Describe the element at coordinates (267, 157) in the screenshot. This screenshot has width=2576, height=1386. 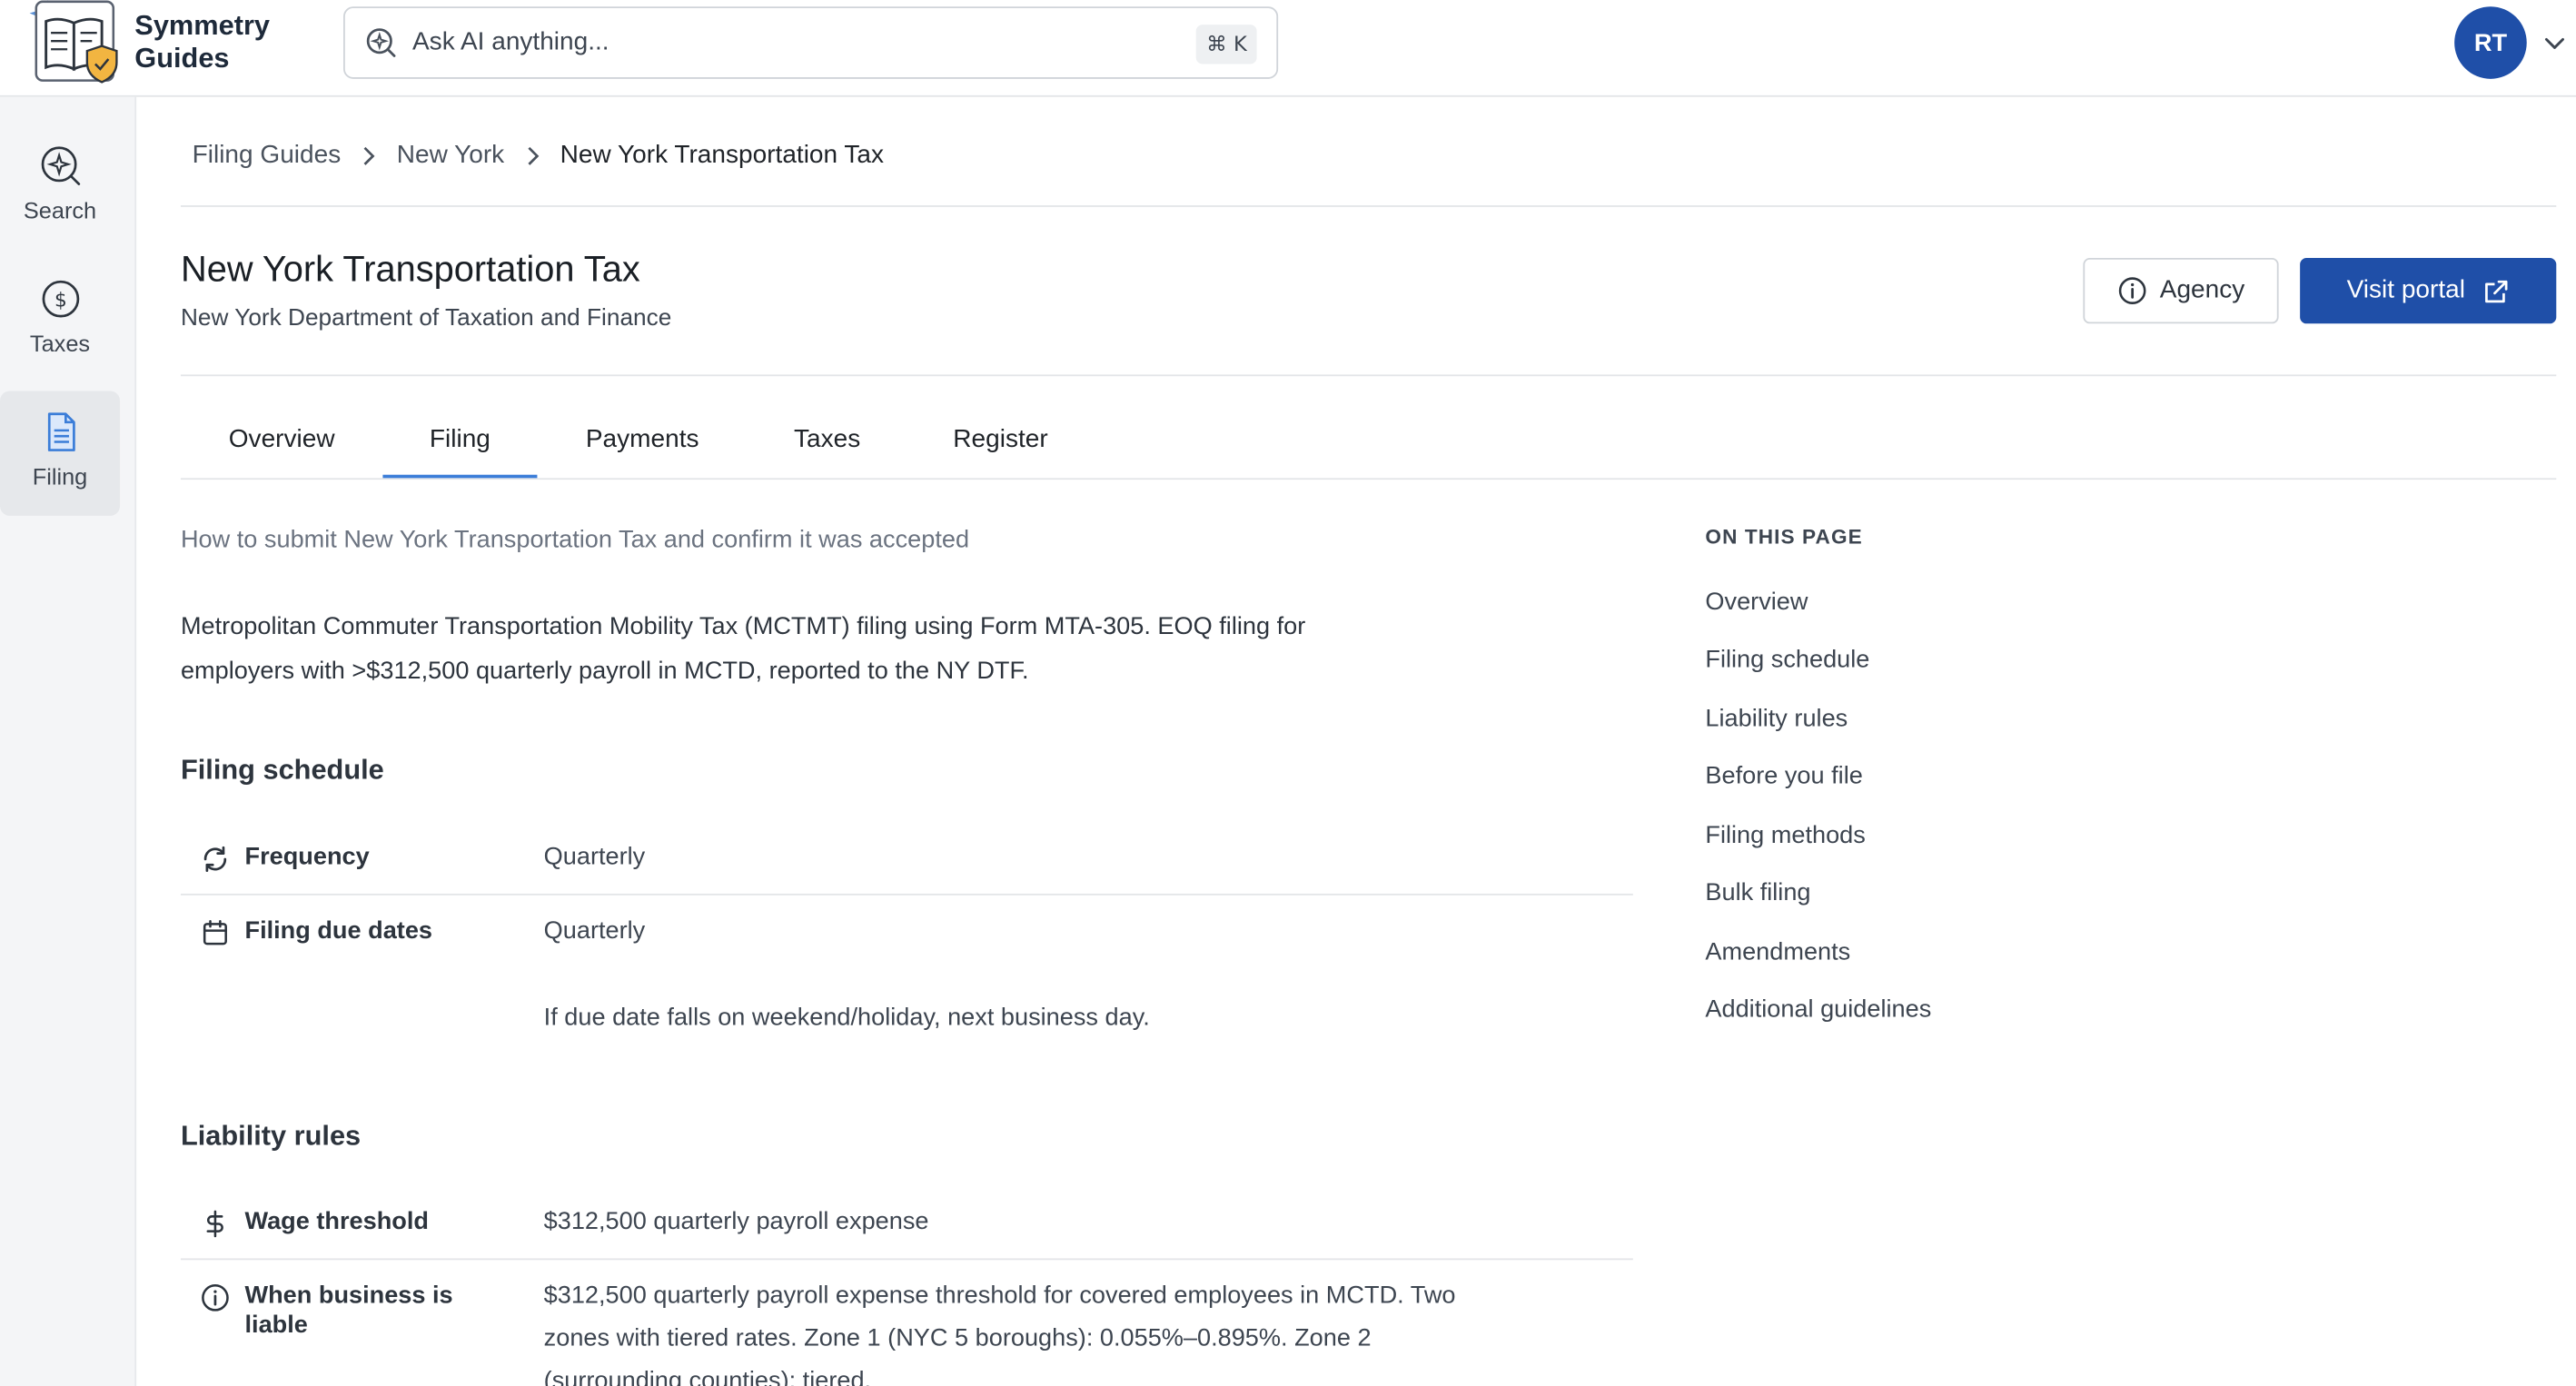
I see `breadcrumb-filing-guides: Filing Guides` at that location.